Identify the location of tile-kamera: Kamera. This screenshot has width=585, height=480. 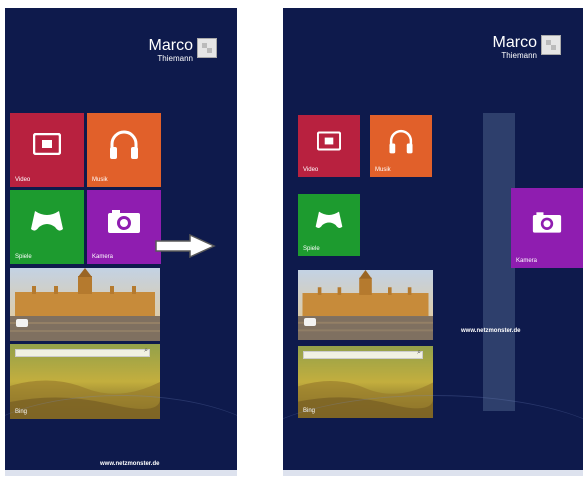
(124, 227).